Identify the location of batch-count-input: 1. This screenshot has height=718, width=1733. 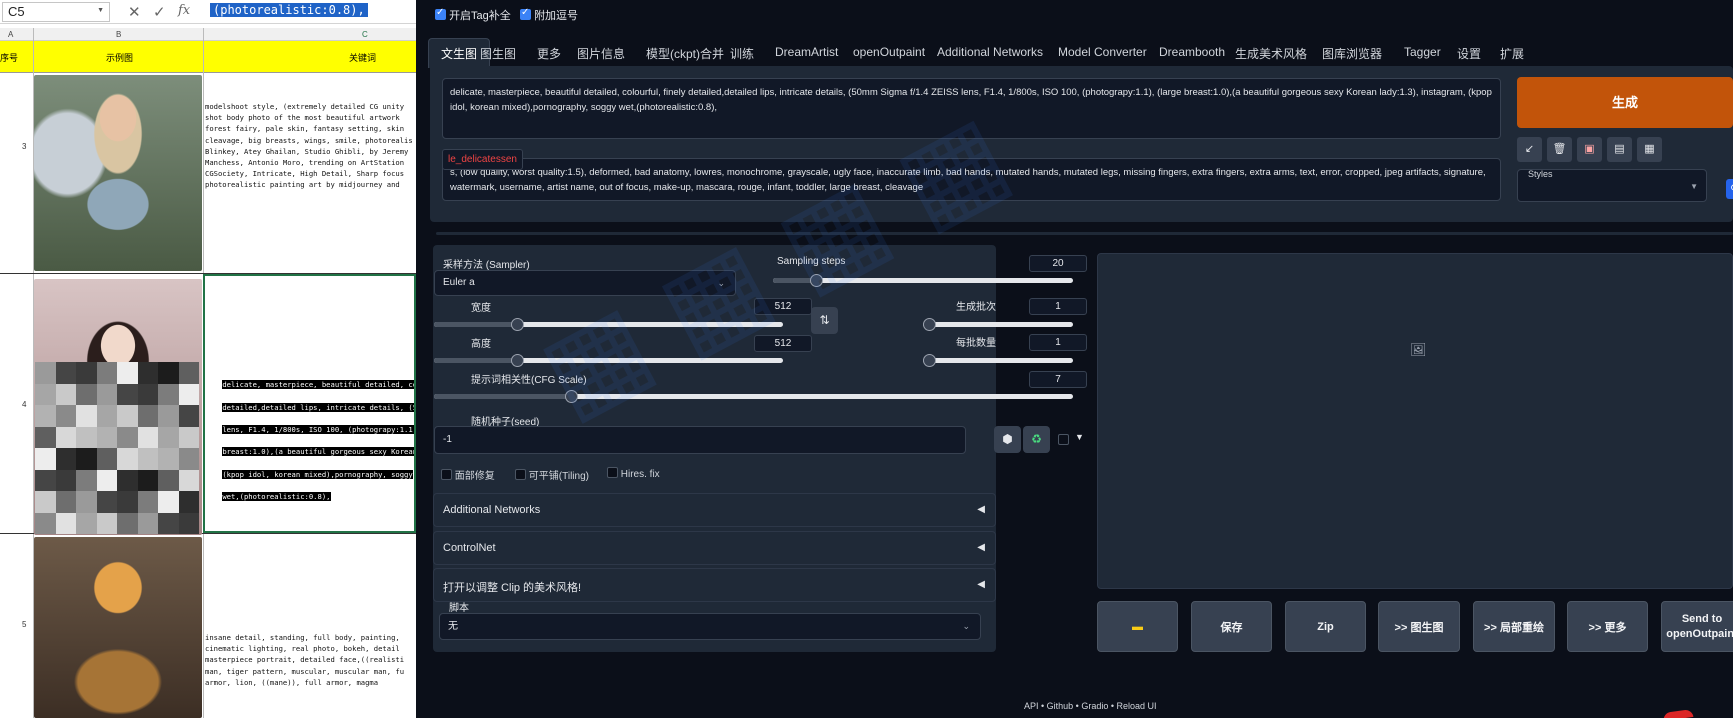
(1058, 306).